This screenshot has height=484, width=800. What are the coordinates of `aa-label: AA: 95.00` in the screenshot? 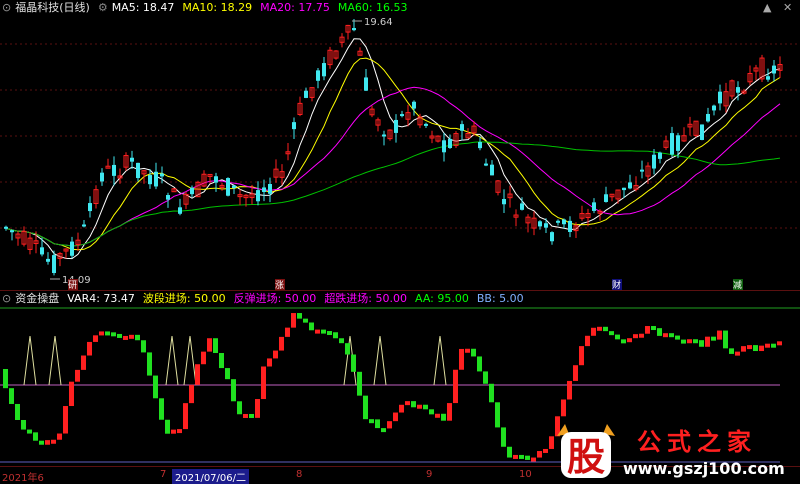 It's located at (442, 298).